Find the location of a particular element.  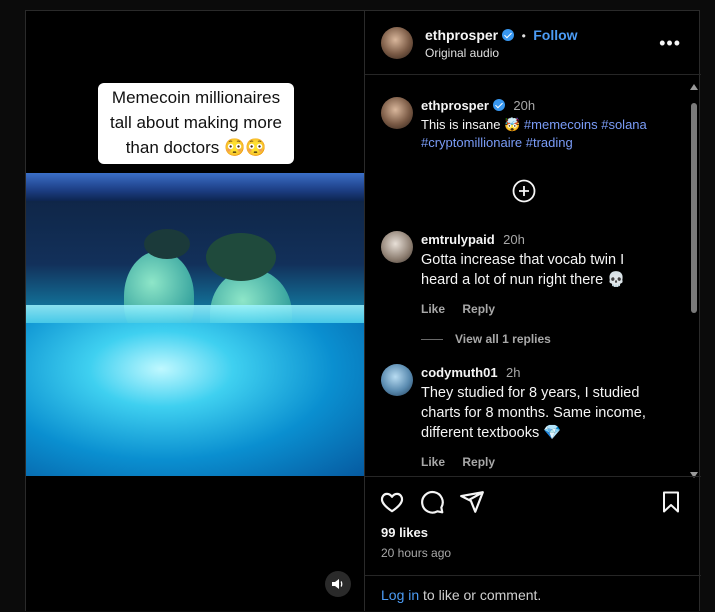

login-link: Log in is located at coordinates (400, 595).